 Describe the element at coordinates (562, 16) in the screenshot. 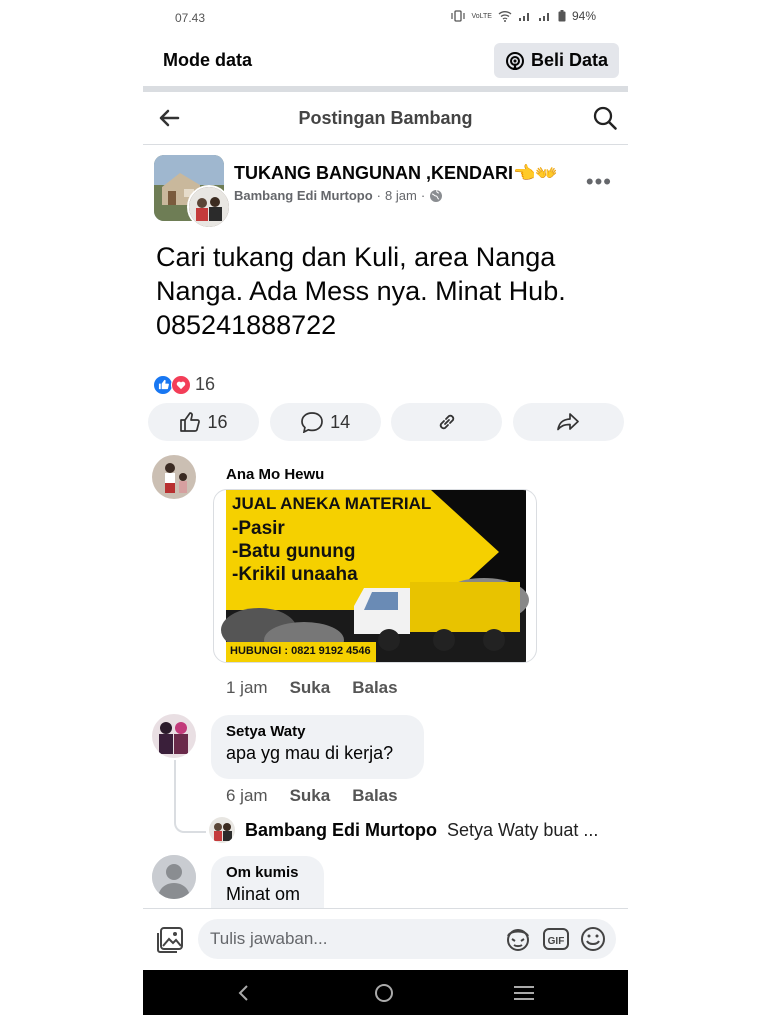

I see `battery-icon` at that location.